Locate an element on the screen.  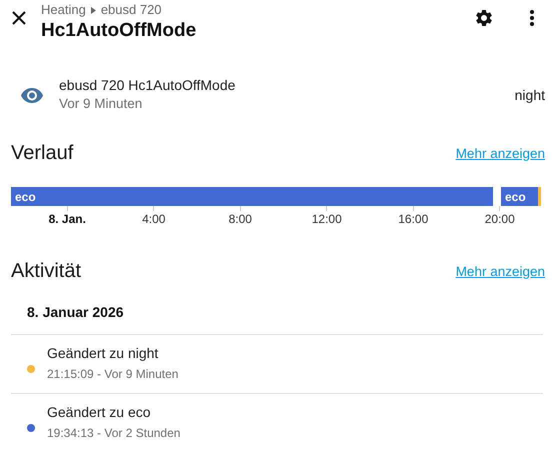
date-heading: 8. Januar 2026 is located at coordinates (277, 310).